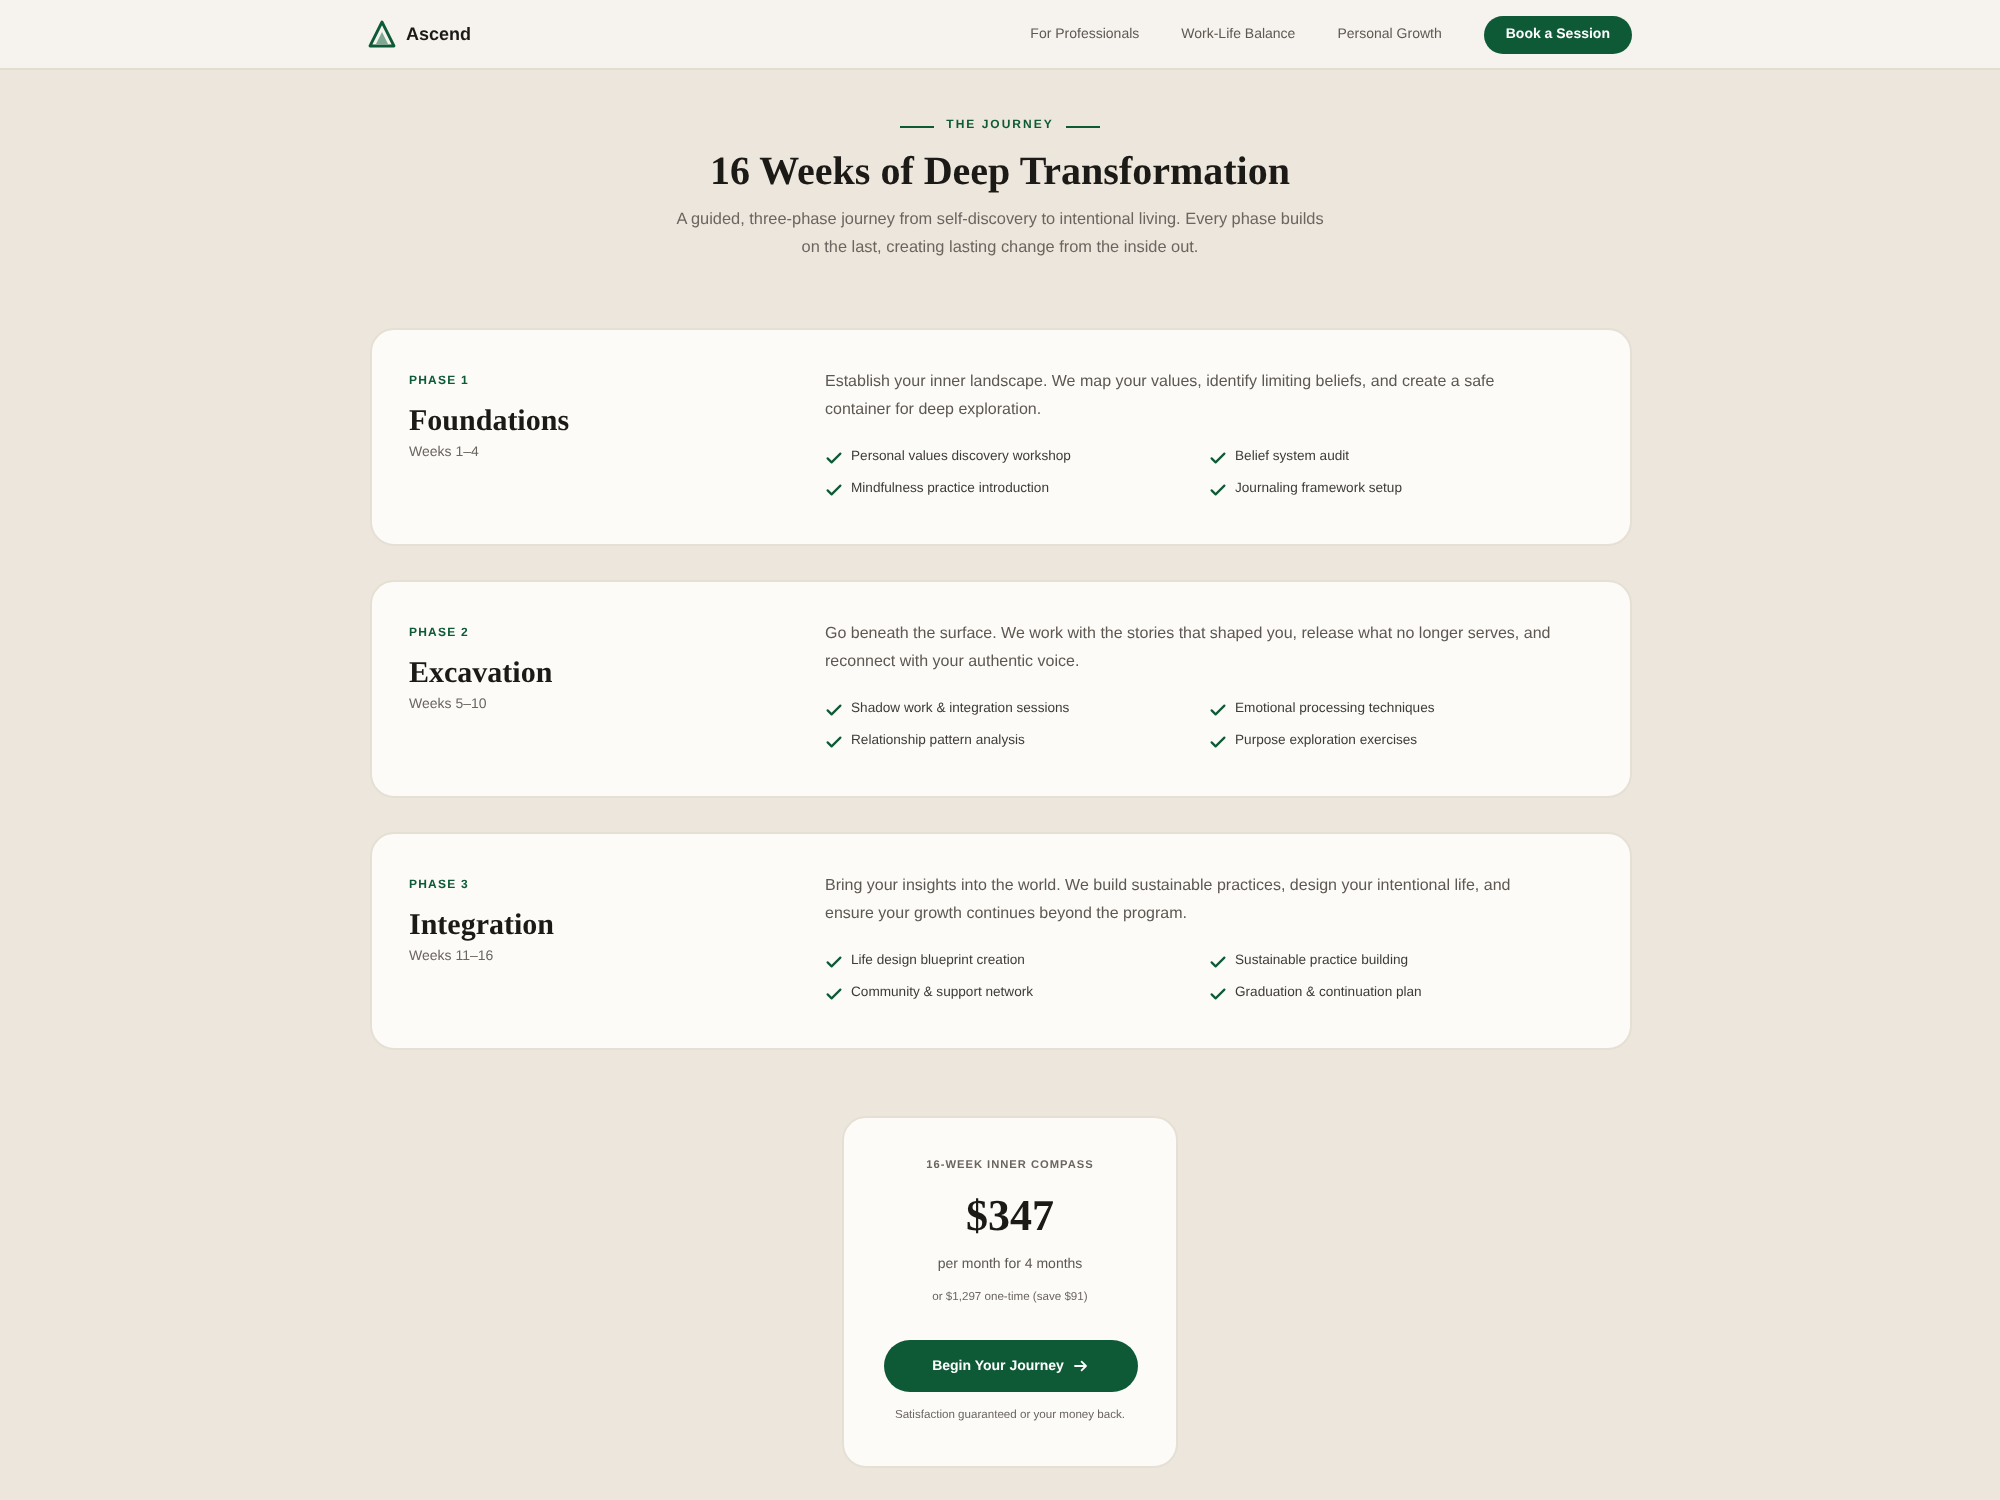 This screenshot has height=1500, width=2000. Describe the element at coordinates (482, 674) in the screenshot. I see `phase-title: Excavation` at that location.